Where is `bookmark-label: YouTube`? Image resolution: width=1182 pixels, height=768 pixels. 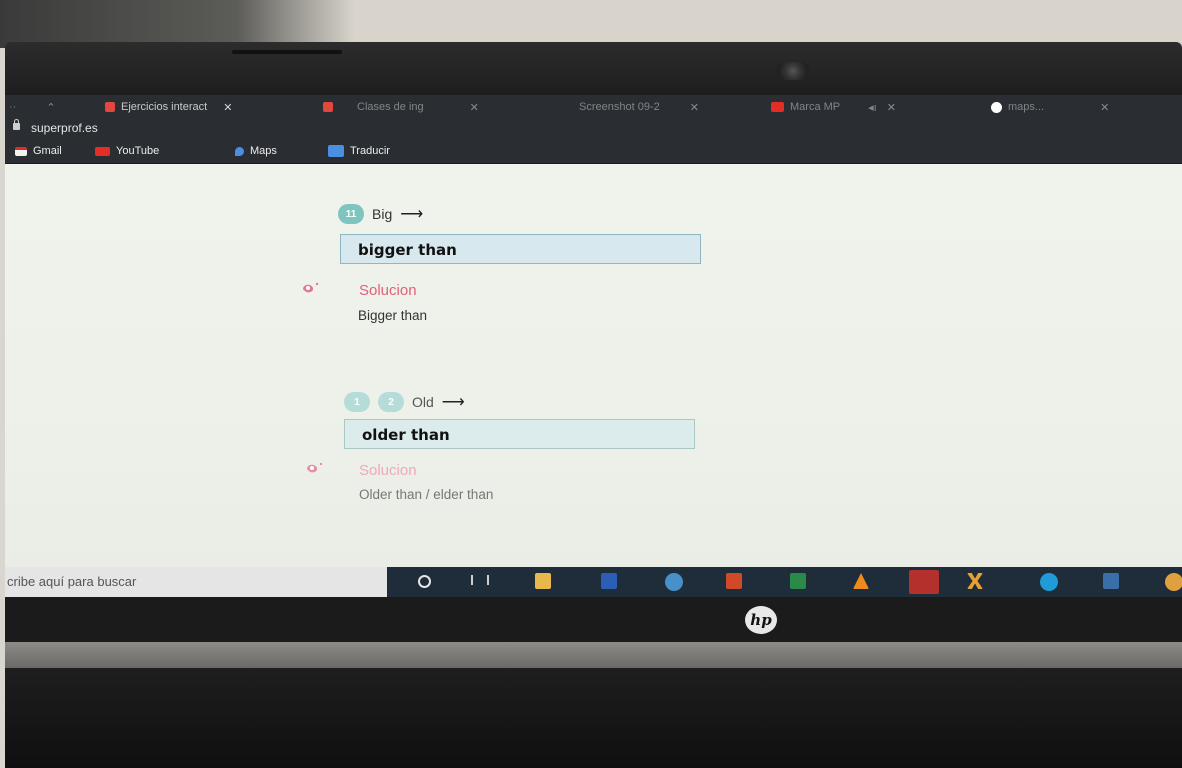
bookmark-label: YouTube is located at coordinates (138, 151).